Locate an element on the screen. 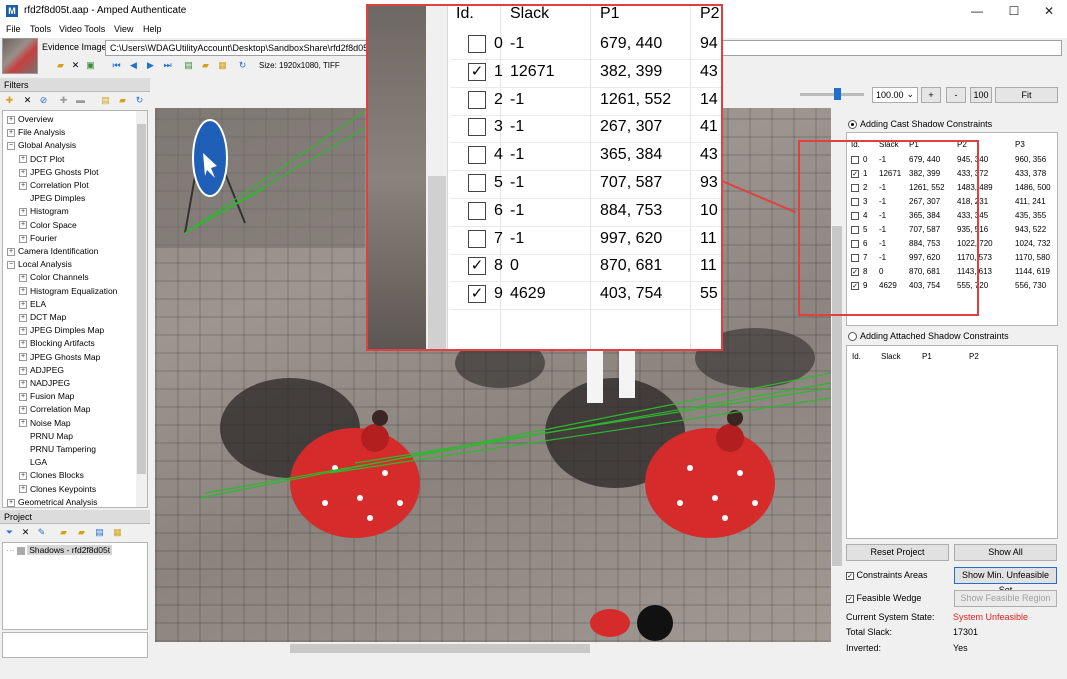  filter-tree-item: + Camera Identification is located at coordinates (52, 252).